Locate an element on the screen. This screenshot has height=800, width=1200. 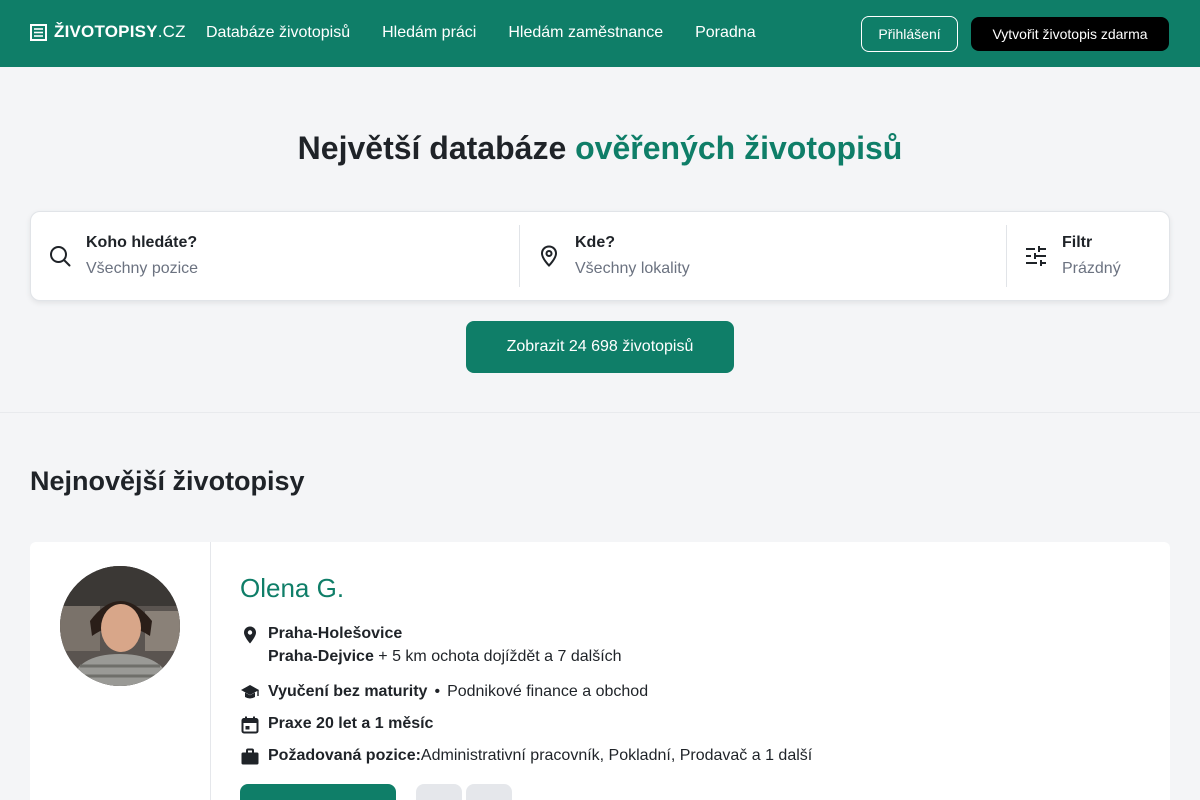
resume-experience: Praxe 20 let a 1 měsíc is located at coordinates (351, 723).